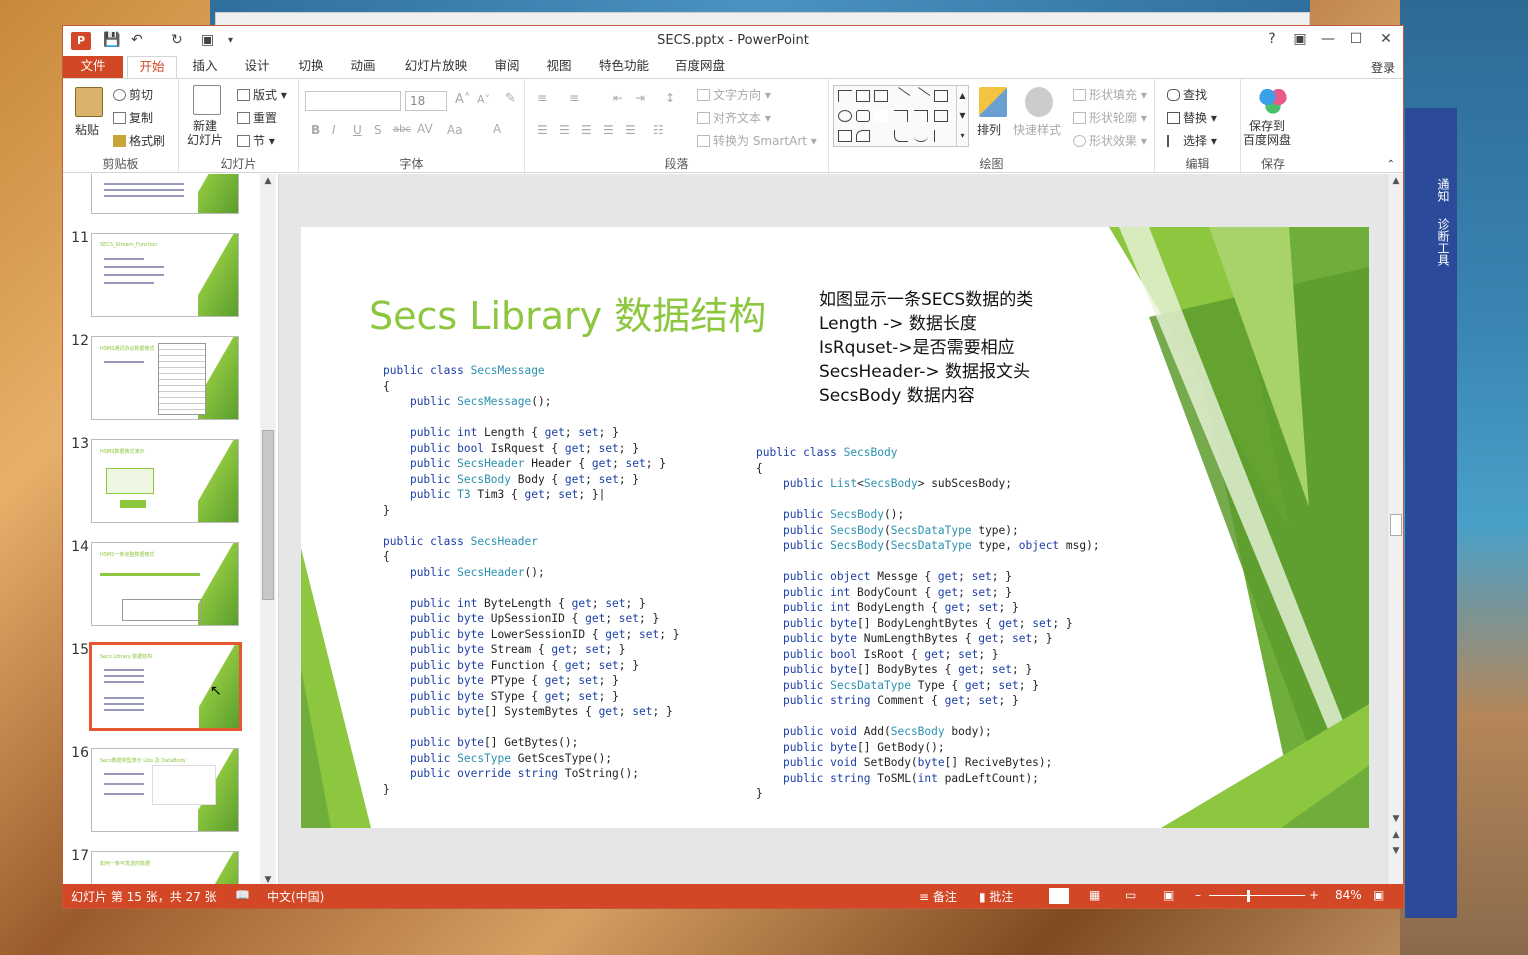 The width and height of the screenshot is (1528, 955). What do you see at coordinates (165, 378) in the screenshot?
I see `slide-thumbnail-12: HSMS通讯协议数据格式` at bounding box center [165, 378].